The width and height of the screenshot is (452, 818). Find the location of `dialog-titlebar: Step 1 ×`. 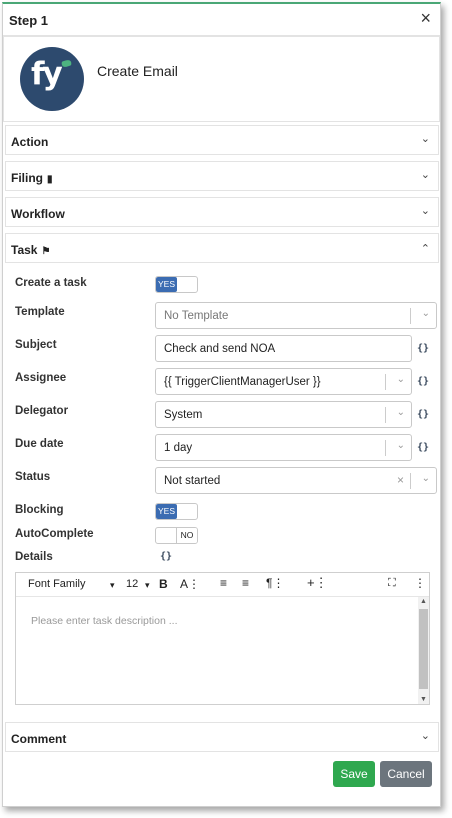

dialog-titlebar: Step 1 × is located at coordinates (221, 20).